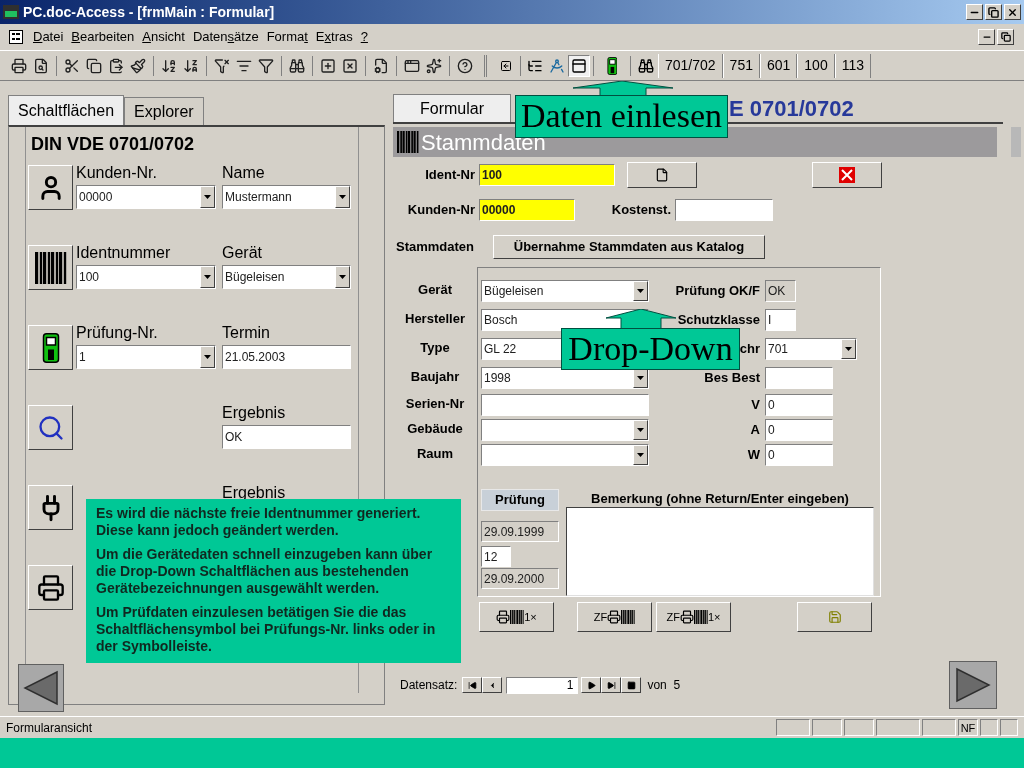  I want to click on annotation-tooltip: Drop-Down, so click(650, 349).